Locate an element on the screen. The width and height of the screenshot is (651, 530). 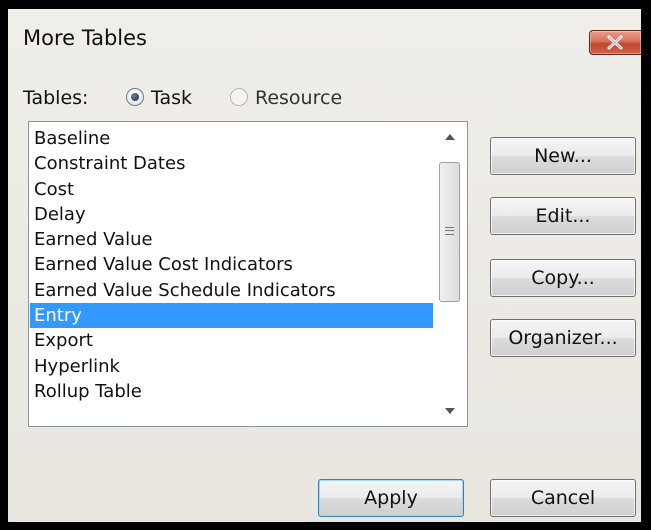
dialog-title: More Tables is located at coordinates (85, 38).